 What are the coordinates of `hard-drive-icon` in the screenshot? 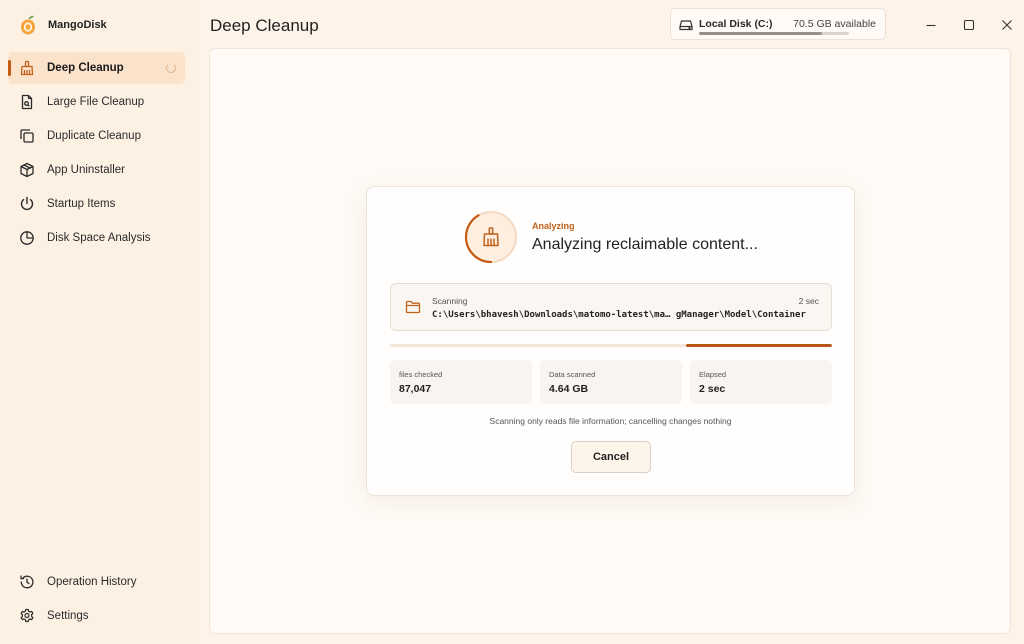 It's located at (686, 25).